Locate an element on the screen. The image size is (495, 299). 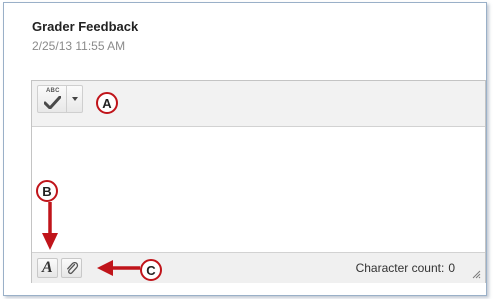
spellcheck-label: ABC is located at coordinates (53, 91).